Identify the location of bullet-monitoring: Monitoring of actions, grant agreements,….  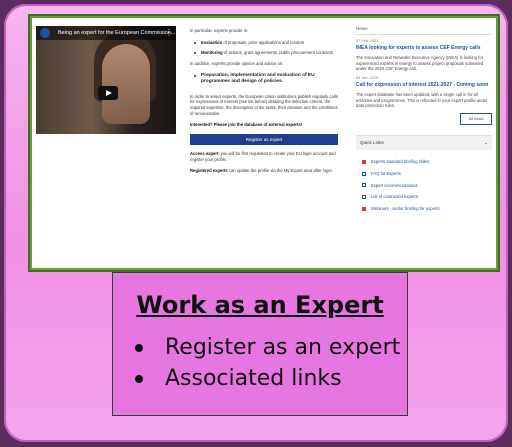
(266, 53).